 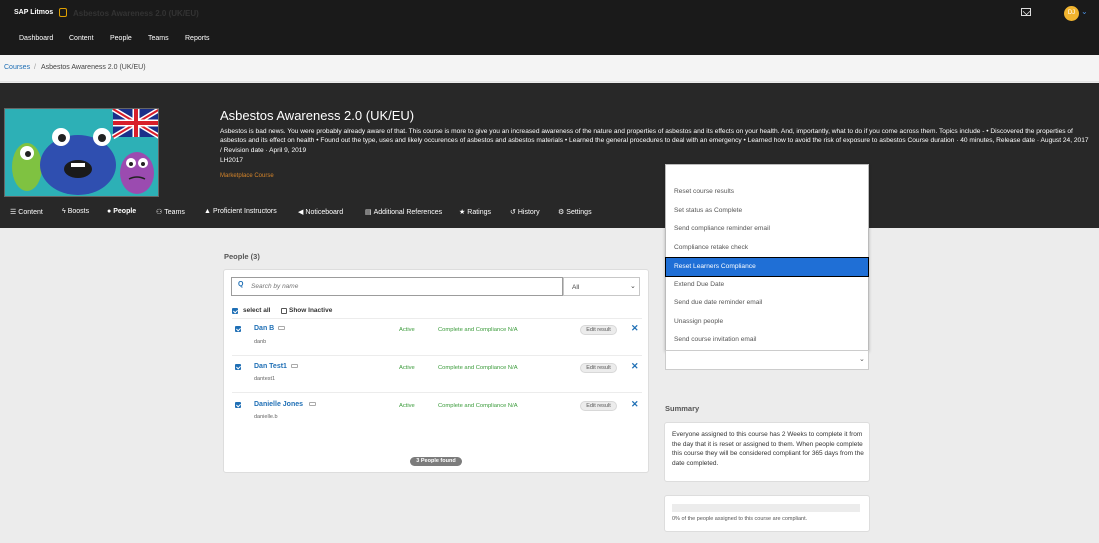 I want to click on person-name-link: Dan Test1, so click(x=270, y=366).